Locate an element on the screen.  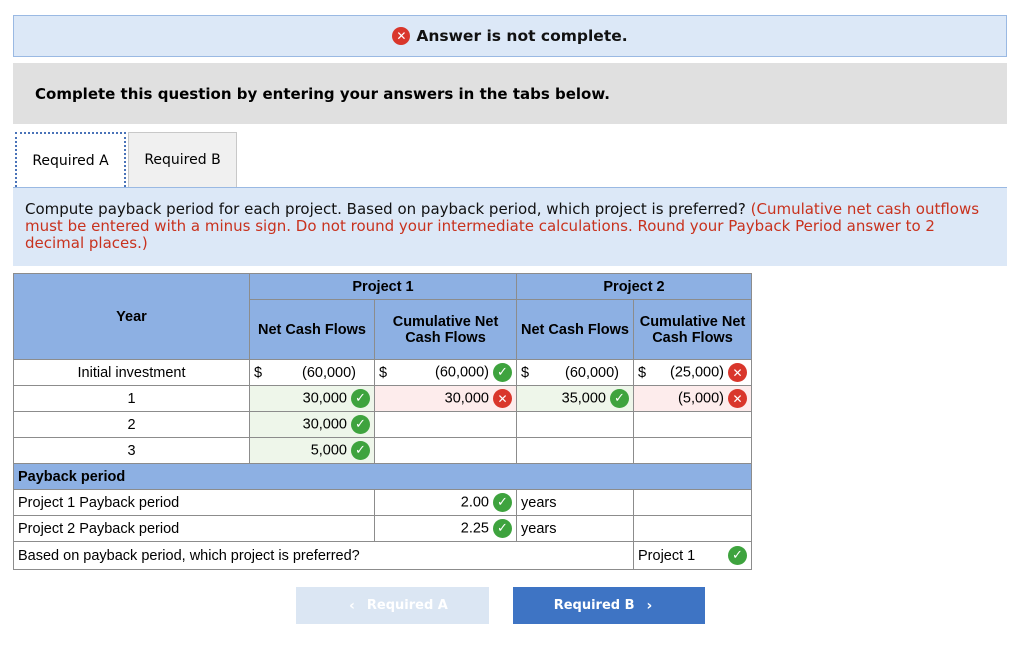
status-banner: ✕ Answer is not complete. is located at coordinates (510, 36).